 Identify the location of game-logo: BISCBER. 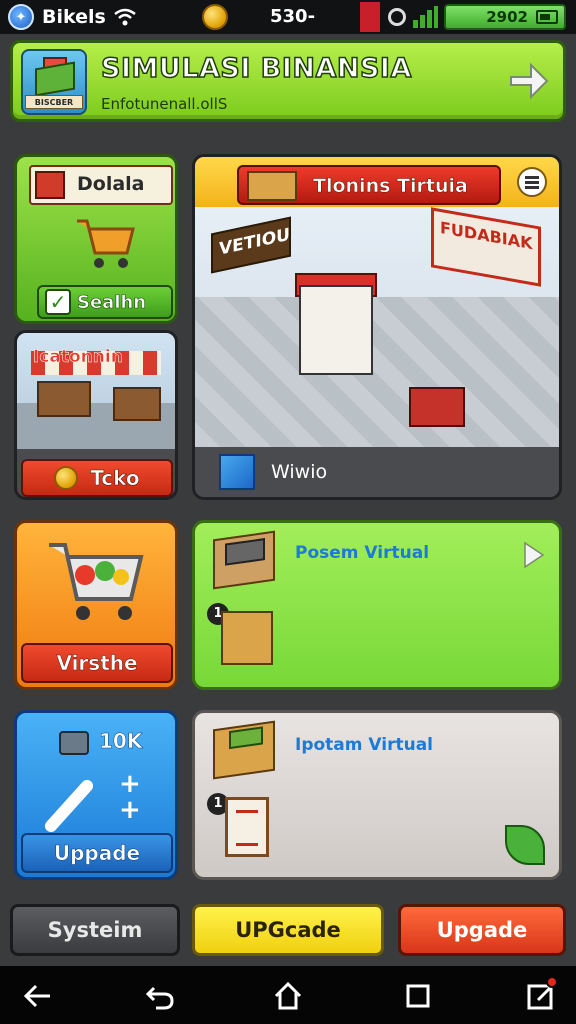
(54, 82).